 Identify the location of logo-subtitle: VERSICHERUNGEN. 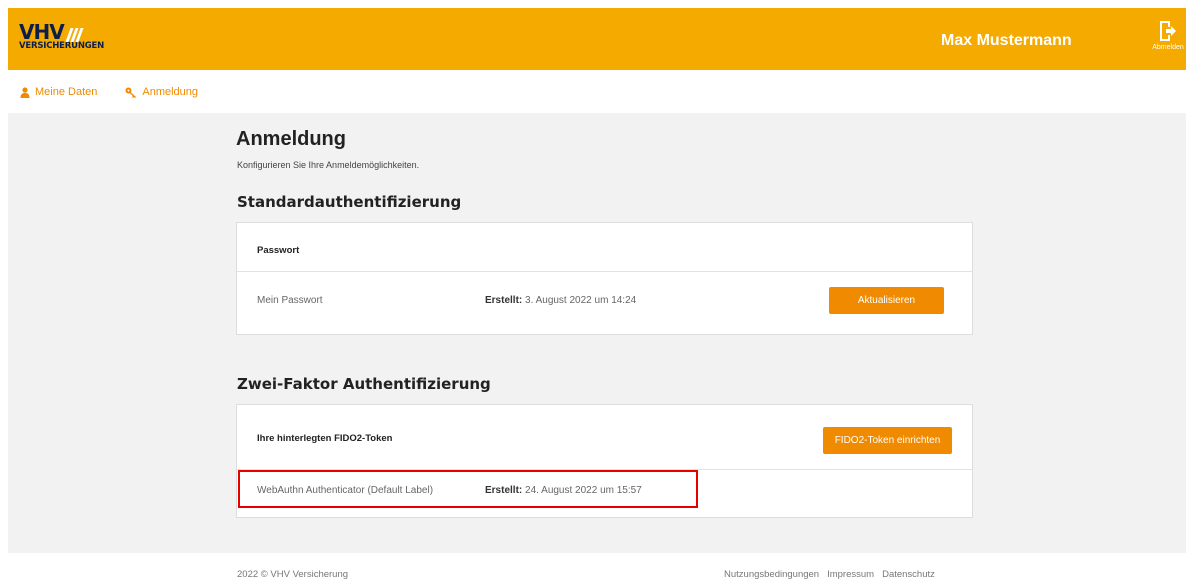
(62, 46).